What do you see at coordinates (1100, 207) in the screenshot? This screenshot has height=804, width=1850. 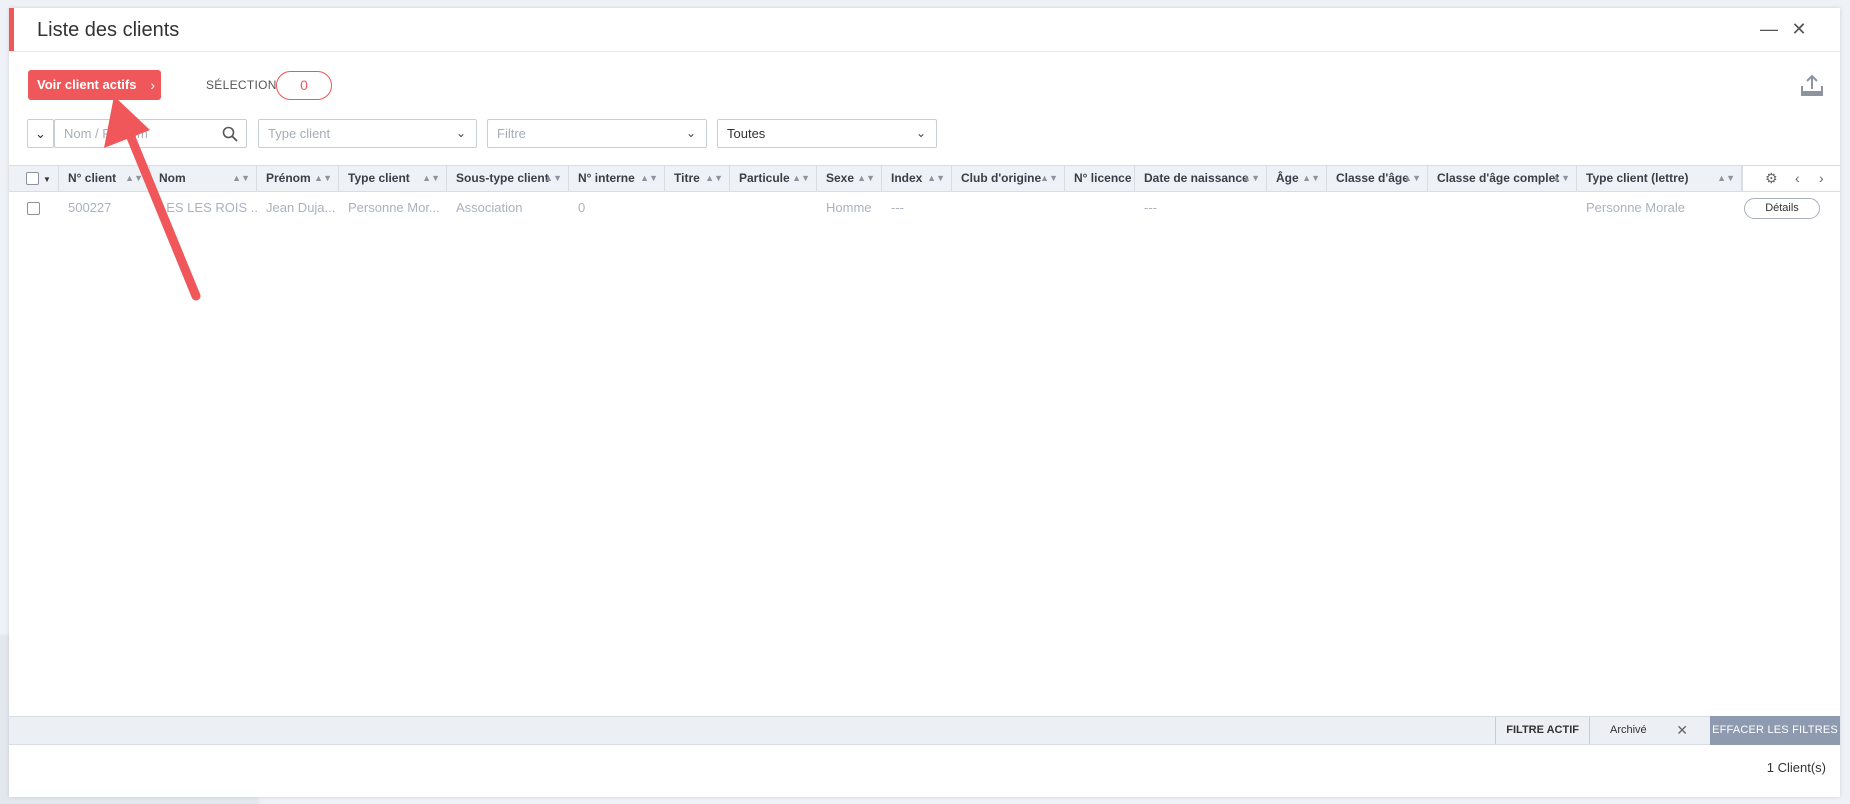 I see `cell-licence-number` at bounding box center [1100, 207].